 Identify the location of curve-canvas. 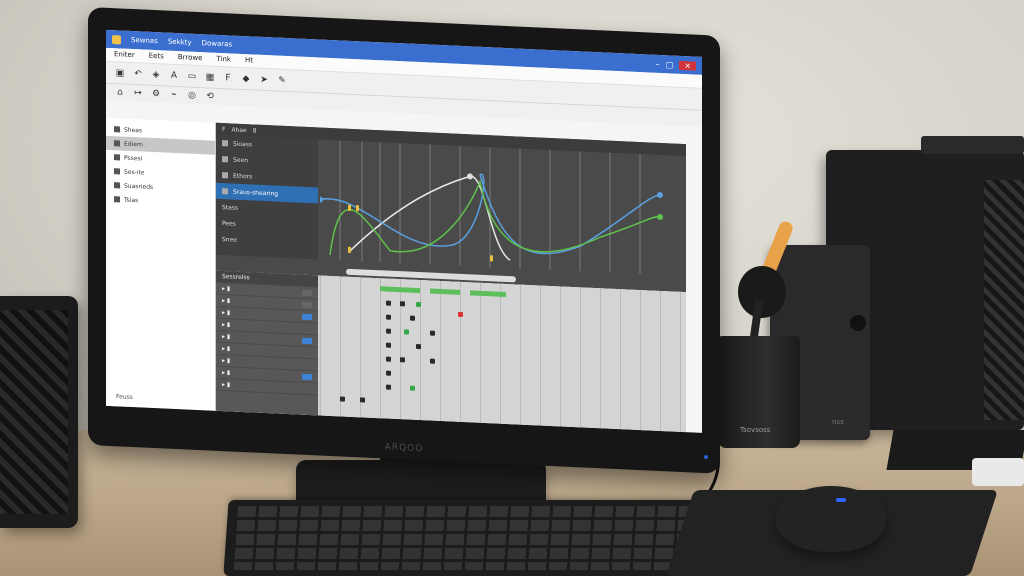
(503, 208).